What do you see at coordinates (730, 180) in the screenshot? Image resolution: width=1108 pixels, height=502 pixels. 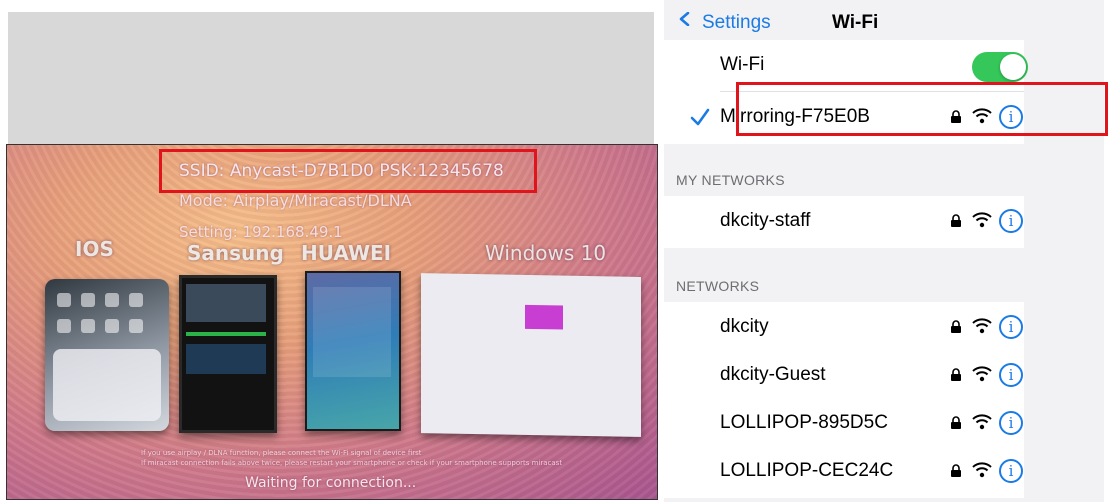 I see `section-header-my-networks: MY NETWORKS` at bounding box center [730, 180].